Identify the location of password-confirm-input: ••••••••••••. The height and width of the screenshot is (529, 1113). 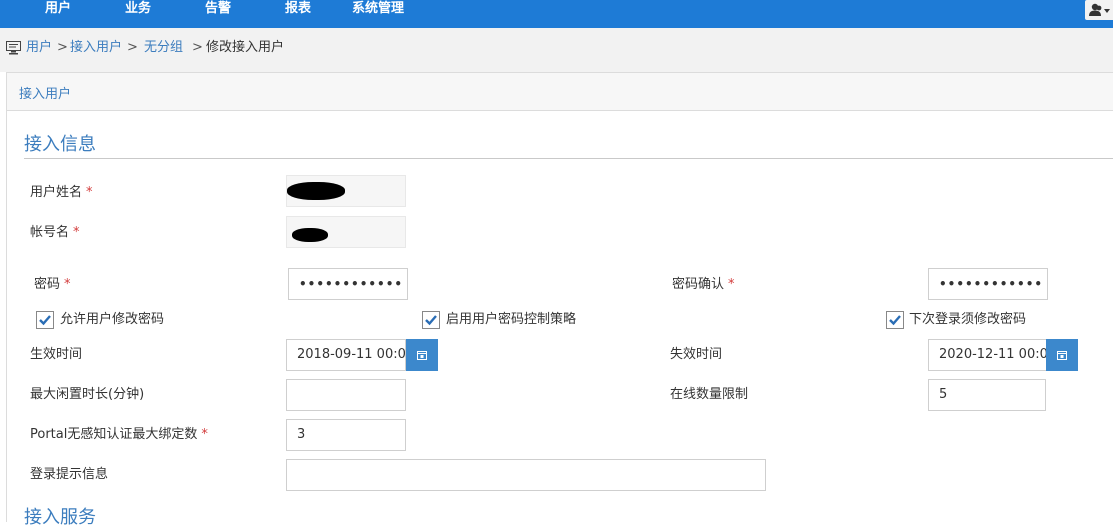
(988, 284).